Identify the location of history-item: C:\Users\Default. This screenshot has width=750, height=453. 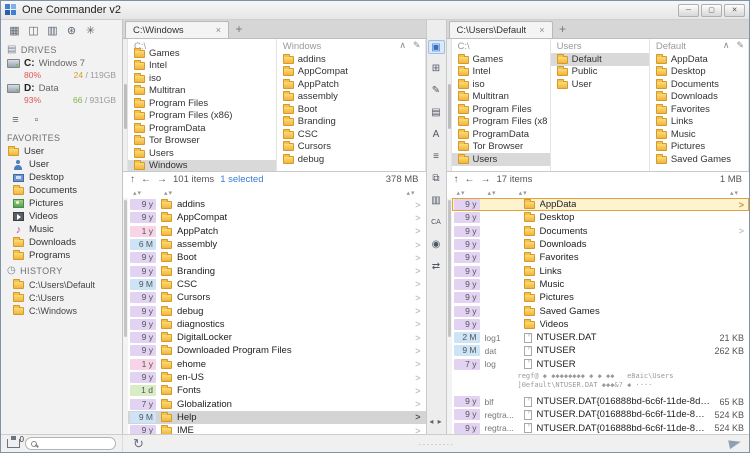
(61, 284).